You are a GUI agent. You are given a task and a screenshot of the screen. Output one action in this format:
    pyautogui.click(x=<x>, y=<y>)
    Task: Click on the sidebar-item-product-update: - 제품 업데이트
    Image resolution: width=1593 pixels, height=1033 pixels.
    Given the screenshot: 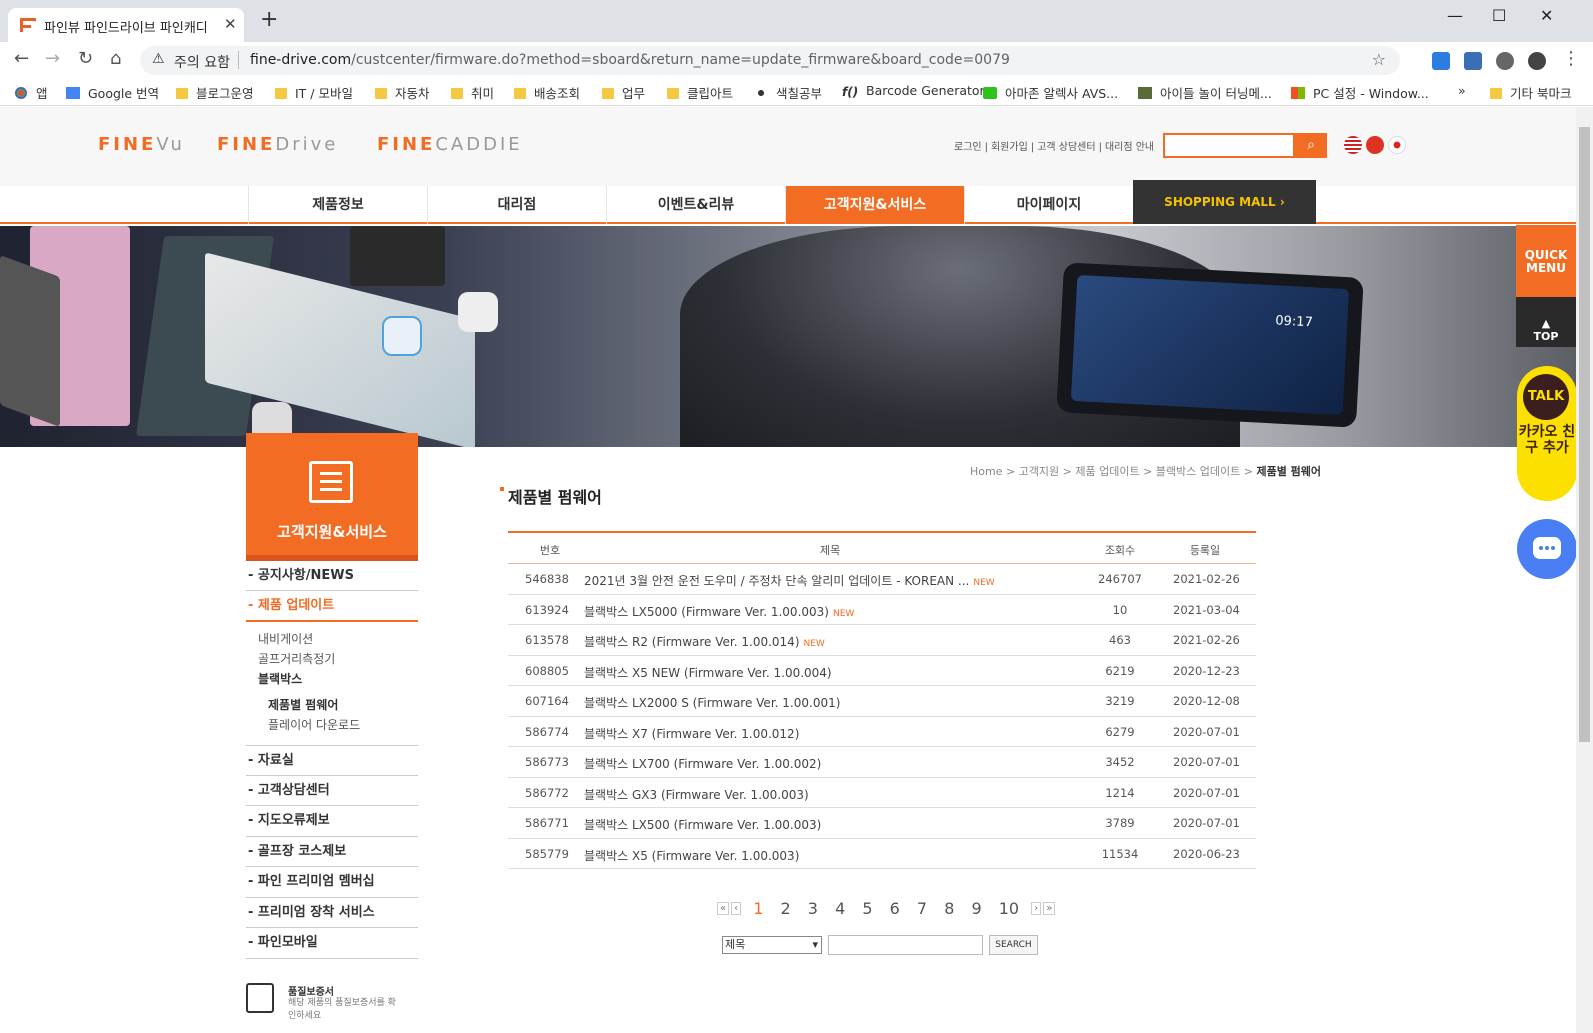 What is the action you would take?
    pyautogui.click(x=332, y=606)
    